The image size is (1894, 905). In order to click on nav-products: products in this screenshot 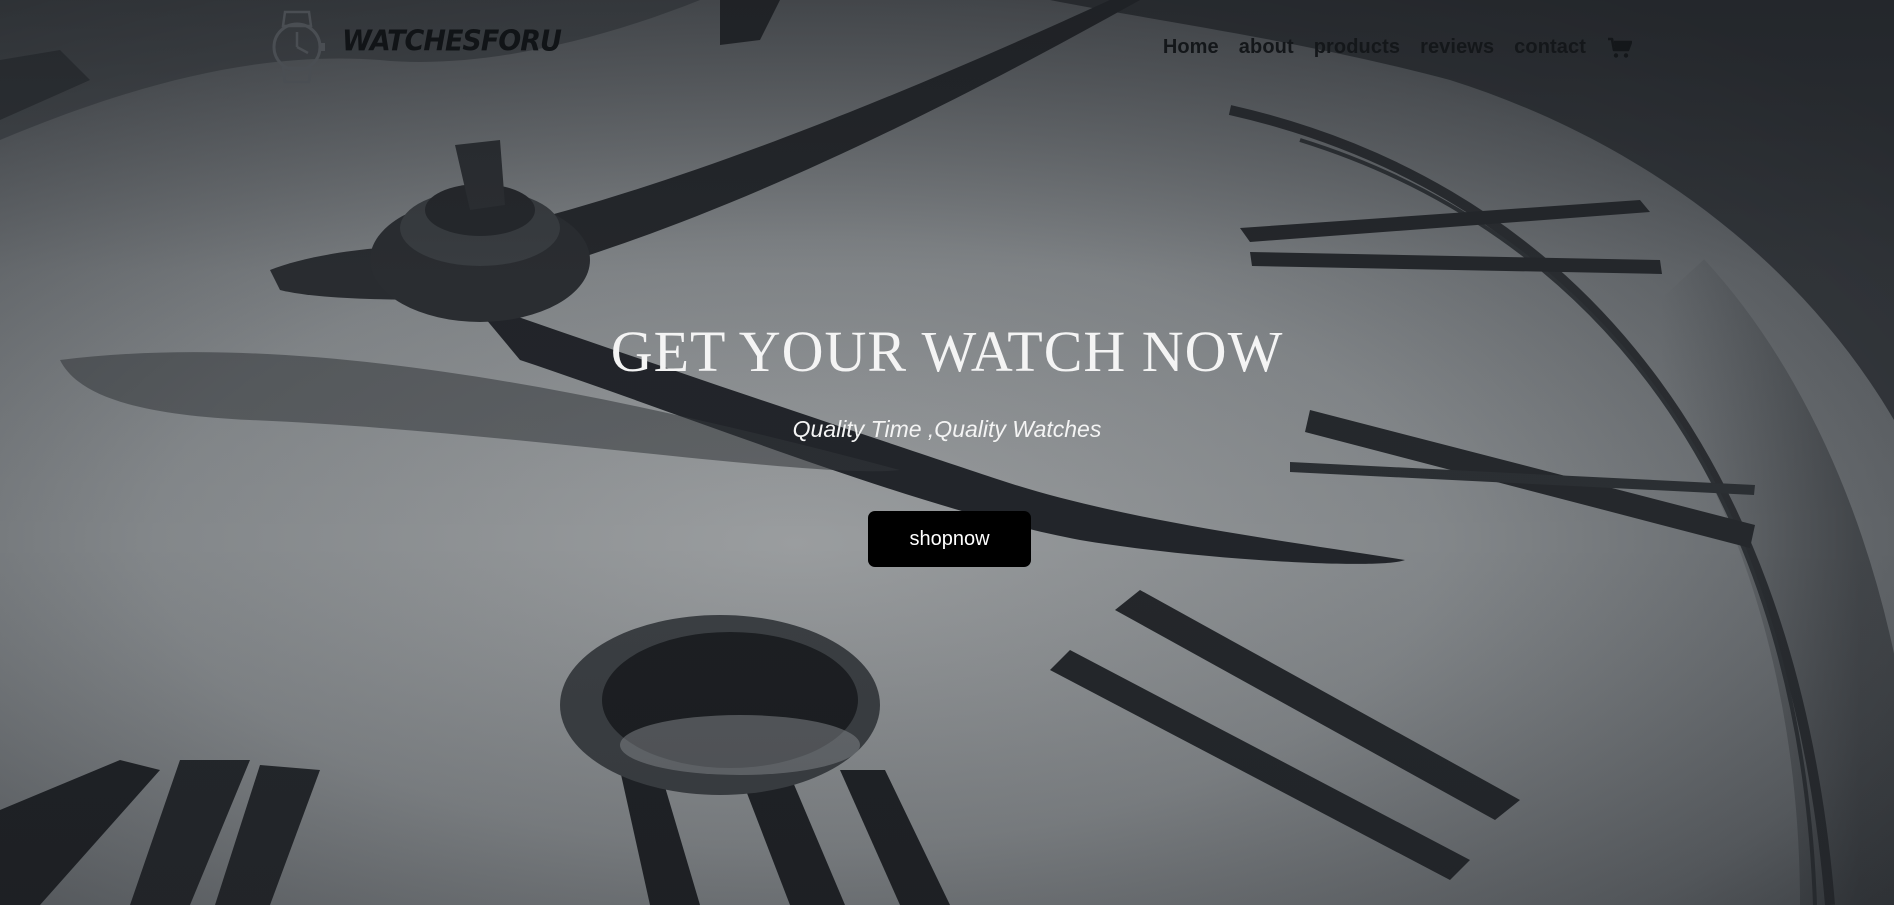, I will do `click(1357, 47)`.